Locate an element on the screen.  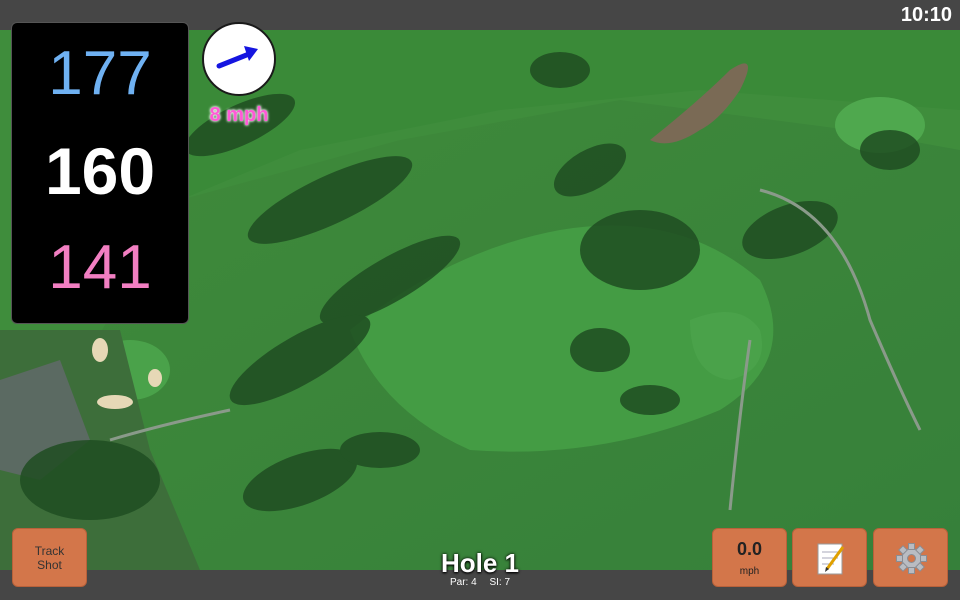
arrow-icon is located at coordinates (237, 57).